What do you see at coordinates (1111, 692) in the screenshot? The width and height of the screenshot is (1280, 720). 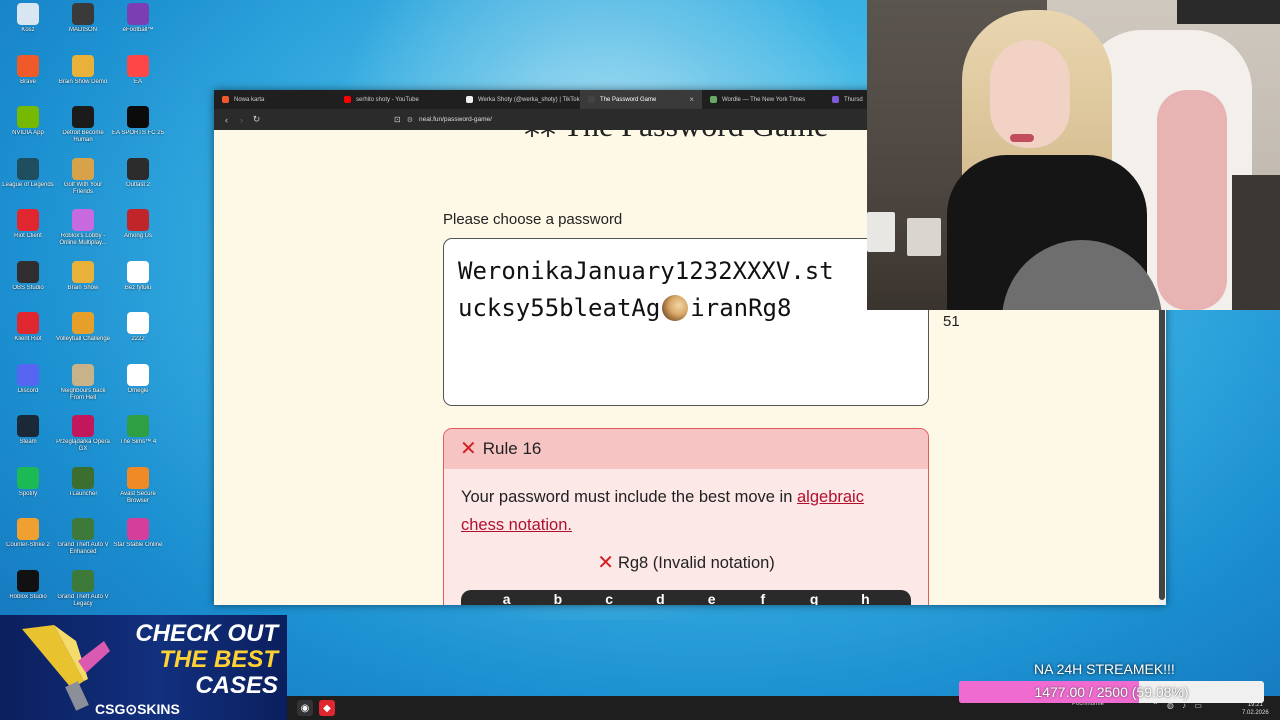 I see `stream-goal-text: 1477.00 / 2500 (59.08%)` at bounding box center [1111, 692].